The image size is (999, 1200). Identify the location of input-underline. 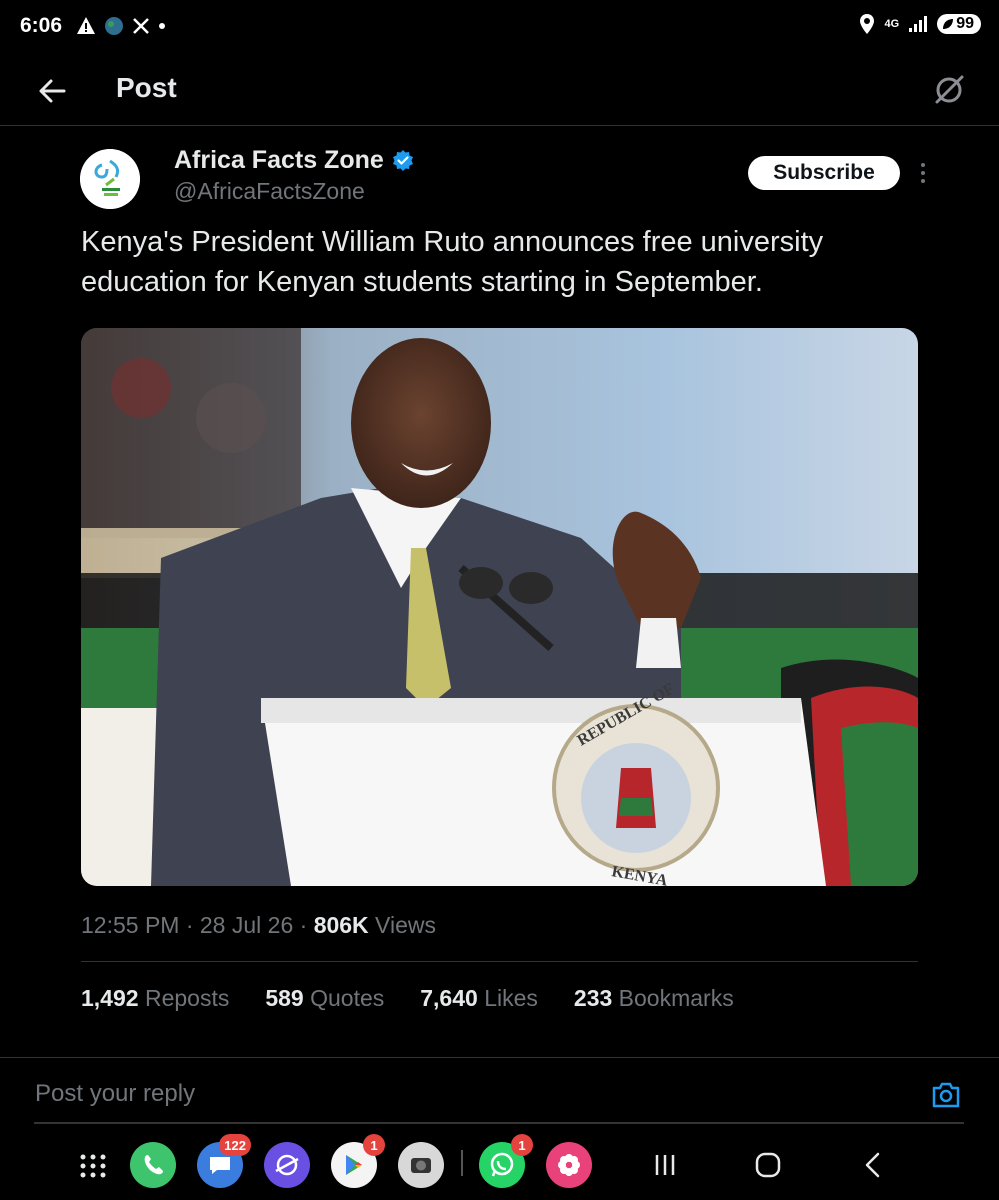
(499, 1123).